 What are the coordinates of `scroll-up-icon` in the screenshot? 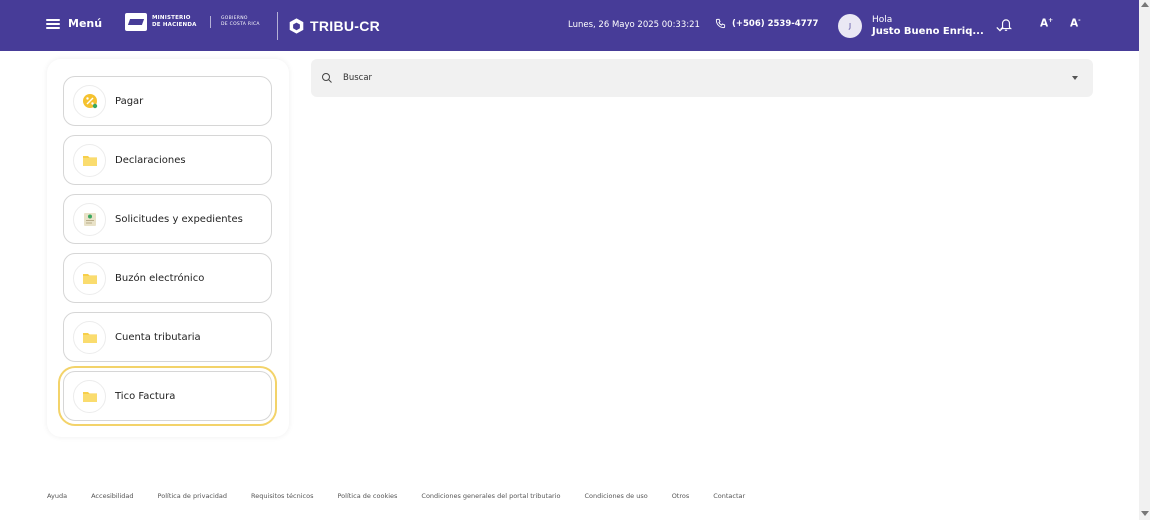 It's located at (1145, 4).